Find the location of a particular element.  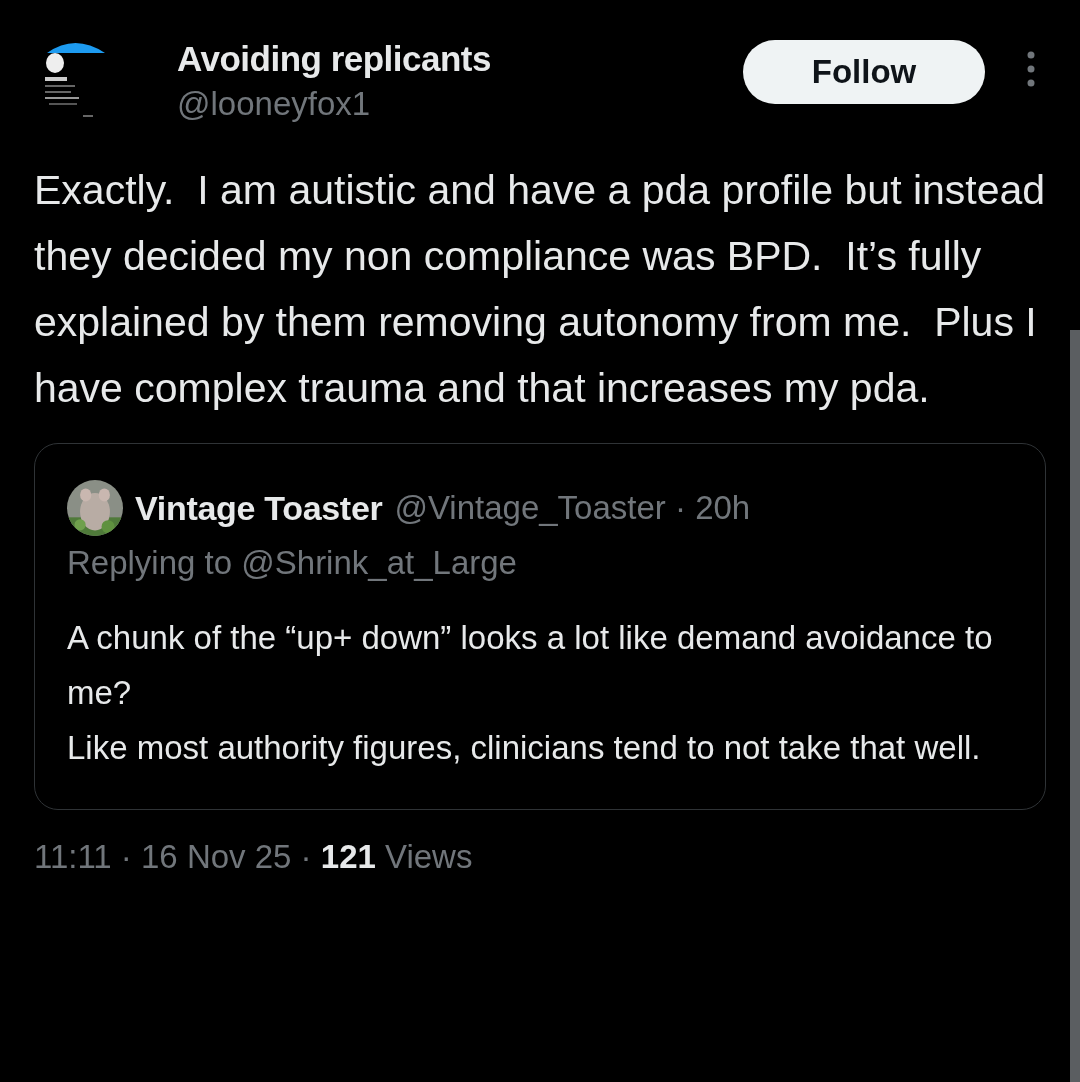

scrollbar is located at coordinates (1075, 706).